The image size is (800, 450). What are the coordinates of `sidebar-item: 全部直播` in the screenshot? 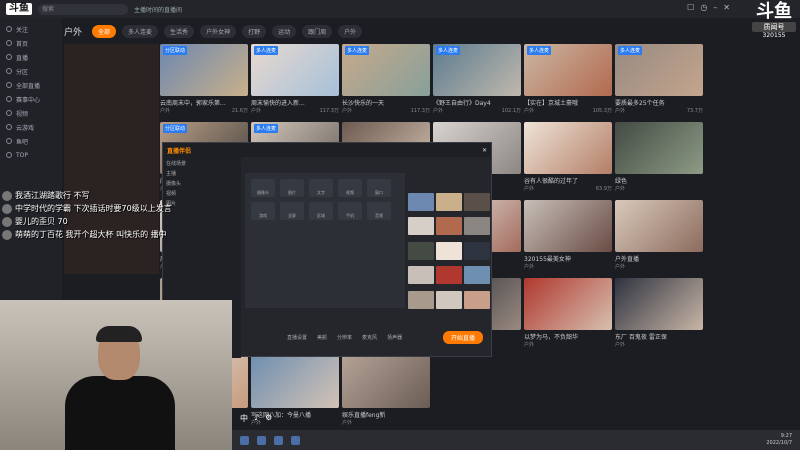 It's located at (31, 85).